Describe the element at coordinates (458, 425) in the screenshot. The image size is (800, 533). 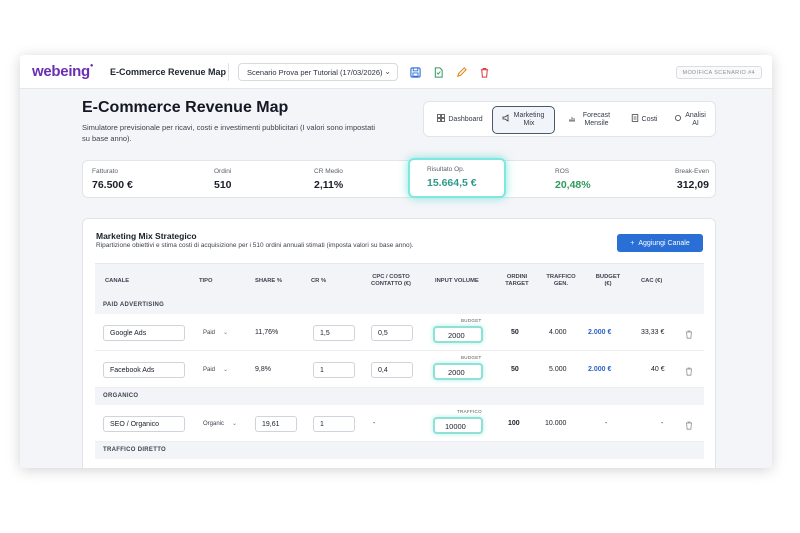
I see `traffic-volume-input: 10000` at that location.